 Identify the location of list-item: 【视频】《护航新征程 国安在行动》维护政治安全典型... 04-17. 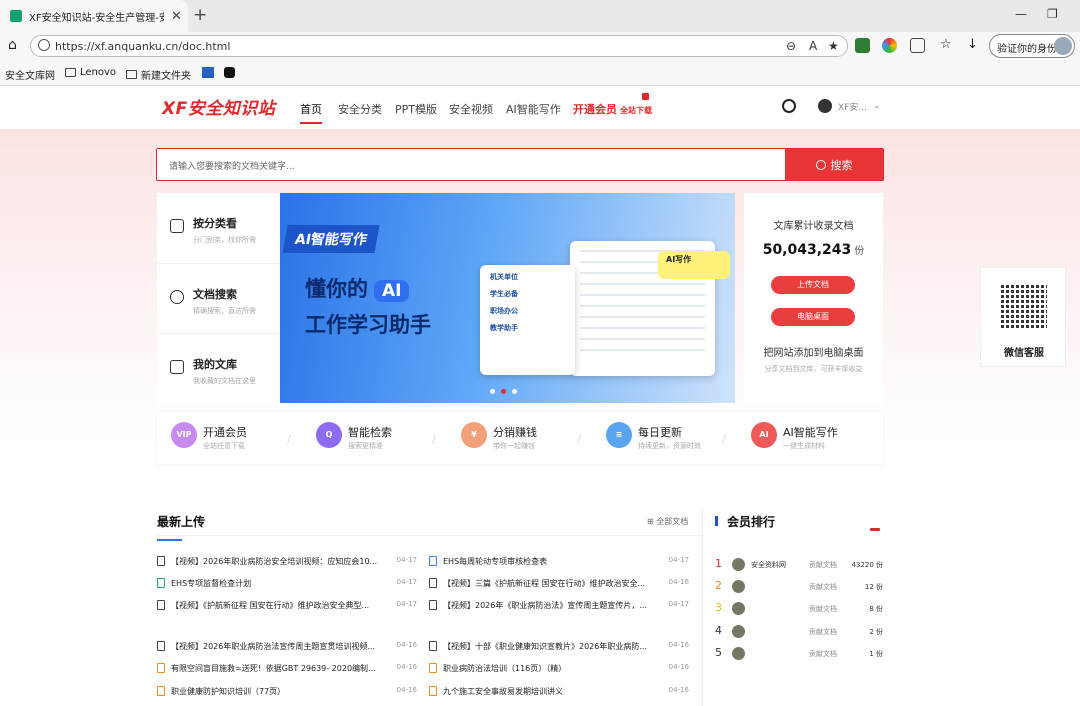
(287, 608).